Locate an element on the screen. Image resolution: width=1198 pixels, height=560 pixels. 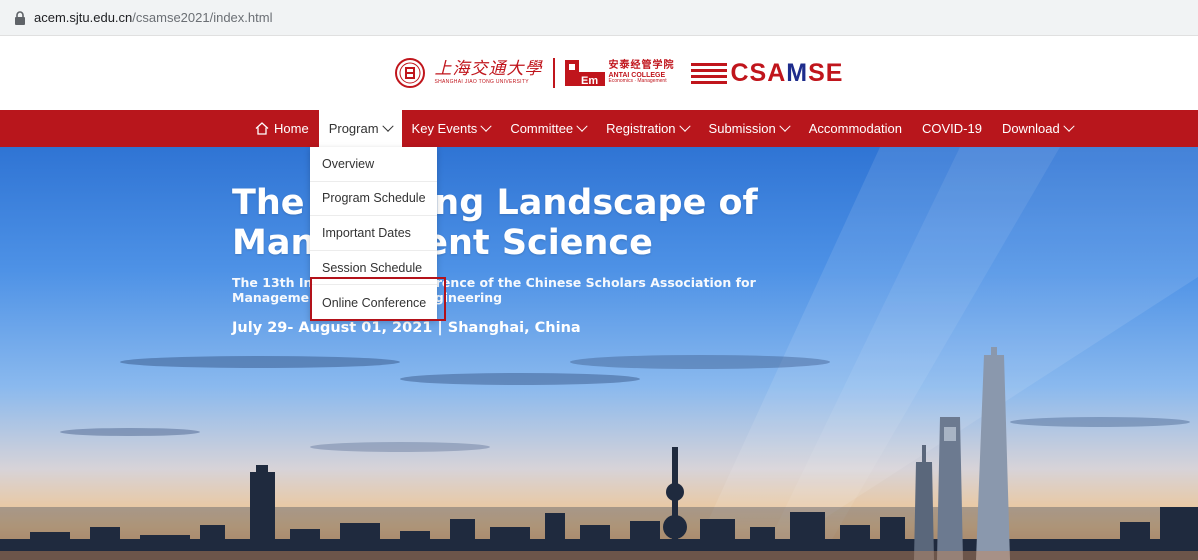
sjtu-name-en: SHANGHAI JIAO TONG UNIVERSITY is located at coordinates (481, 82).